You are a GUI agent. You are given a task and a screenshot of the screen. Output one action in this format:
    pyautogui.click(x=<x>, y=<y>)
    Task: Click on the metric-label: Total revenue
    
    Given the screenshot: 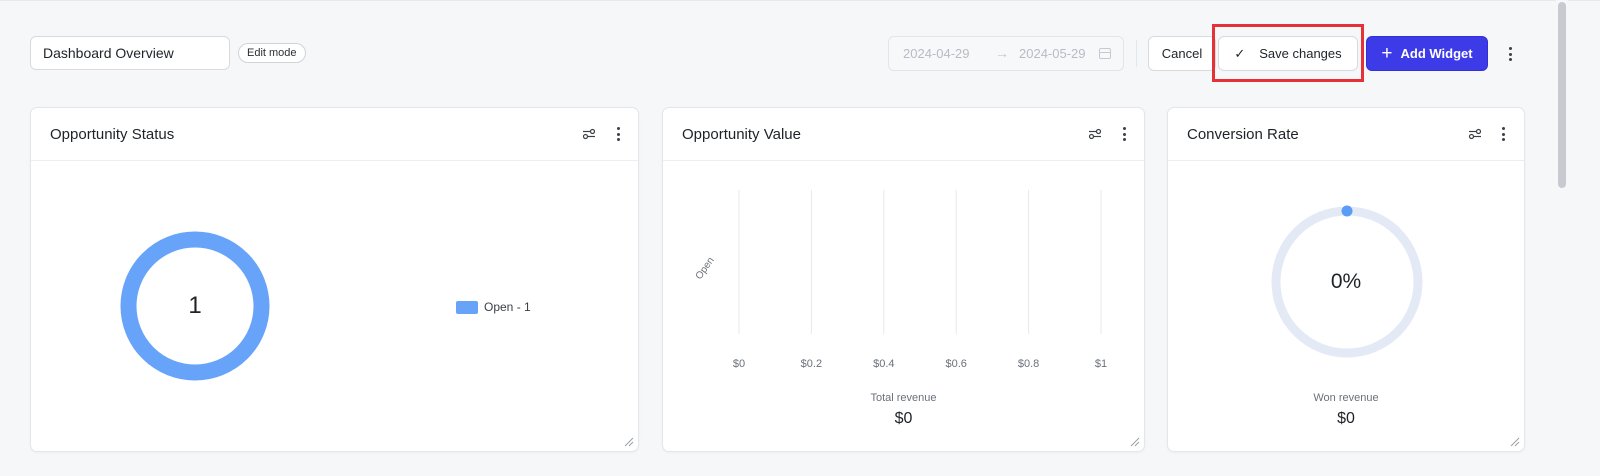 What is the action you would take?
    pyautogui.click(x=903, y=398)
    